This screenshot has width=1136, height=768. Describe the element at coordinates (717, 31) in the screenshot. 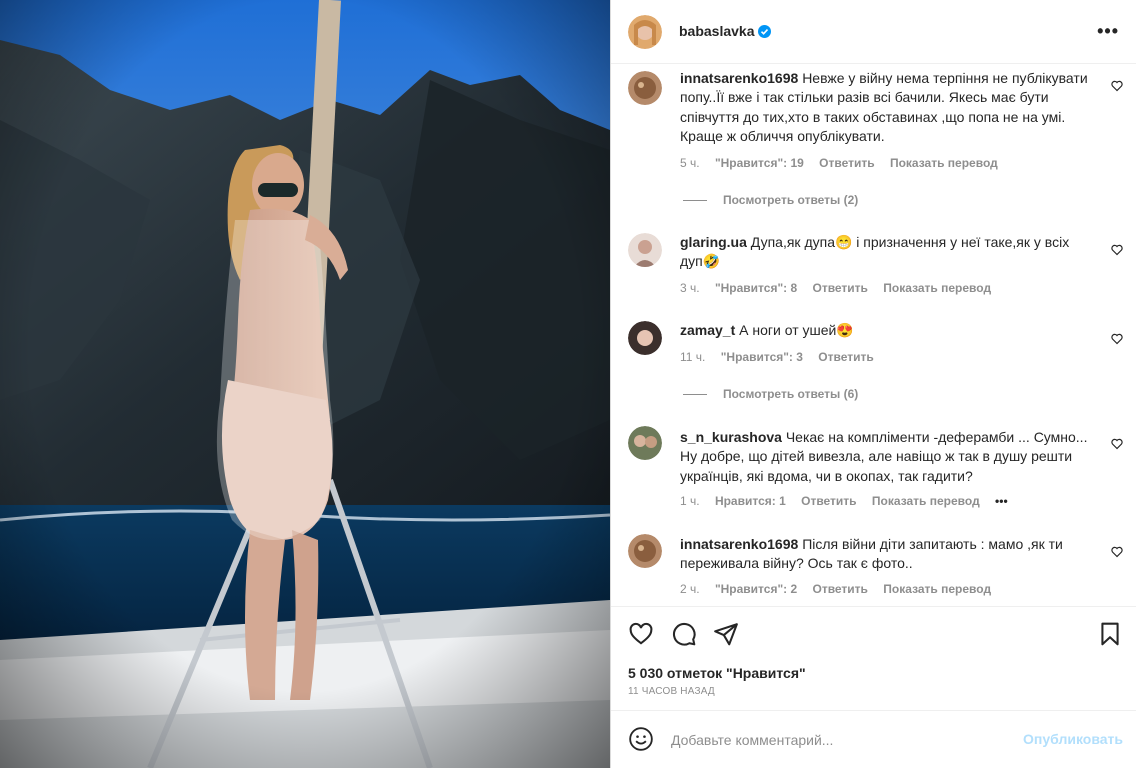

I see `author-username: babaslavka` at that location.